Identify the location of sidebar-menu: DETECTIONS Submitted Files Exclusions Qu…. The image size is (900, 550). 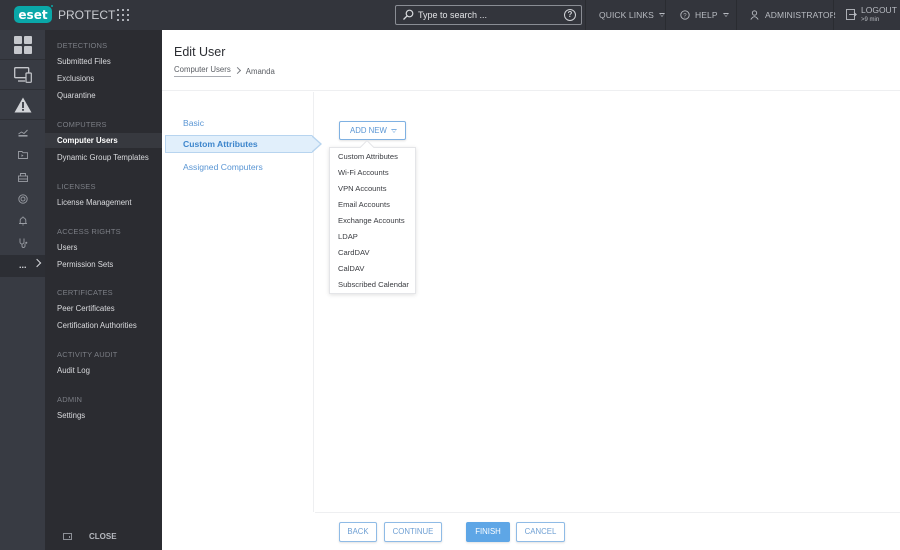
(103, 290).